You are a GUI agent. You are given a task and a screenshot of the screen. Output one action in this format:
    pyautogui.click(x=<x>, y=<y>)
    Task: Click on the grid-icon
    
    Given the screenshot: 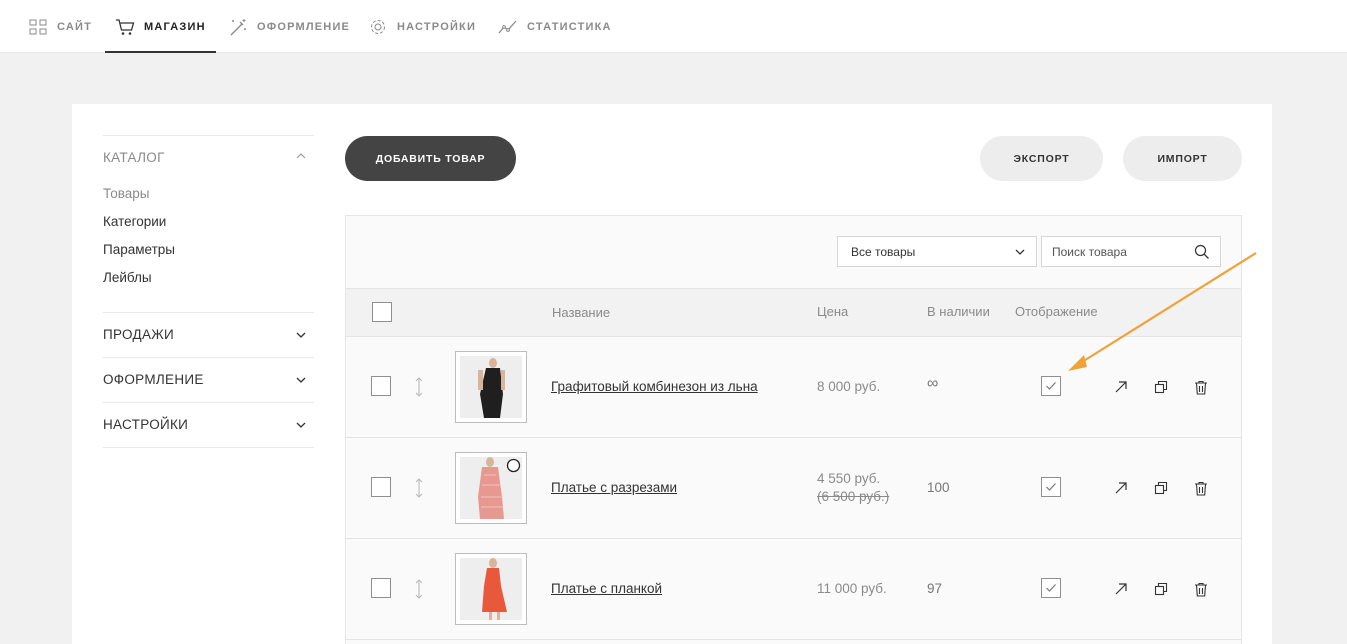 What is the action you would take?
    pyautogui.click(x=38, y=27)
    